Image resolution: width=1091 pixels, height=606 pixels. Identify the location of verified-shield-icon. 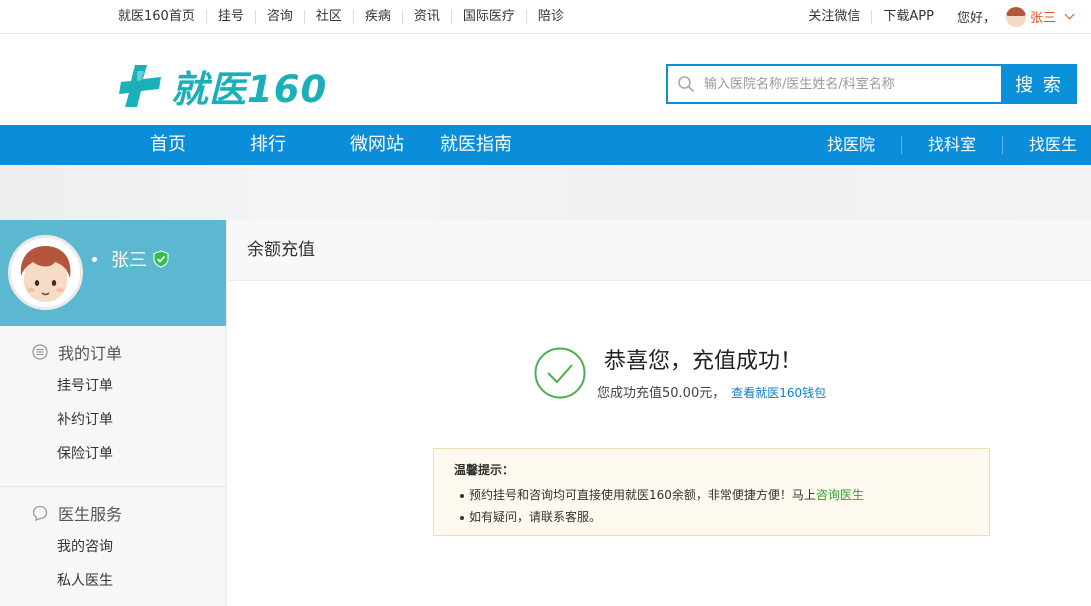
(161, 259).